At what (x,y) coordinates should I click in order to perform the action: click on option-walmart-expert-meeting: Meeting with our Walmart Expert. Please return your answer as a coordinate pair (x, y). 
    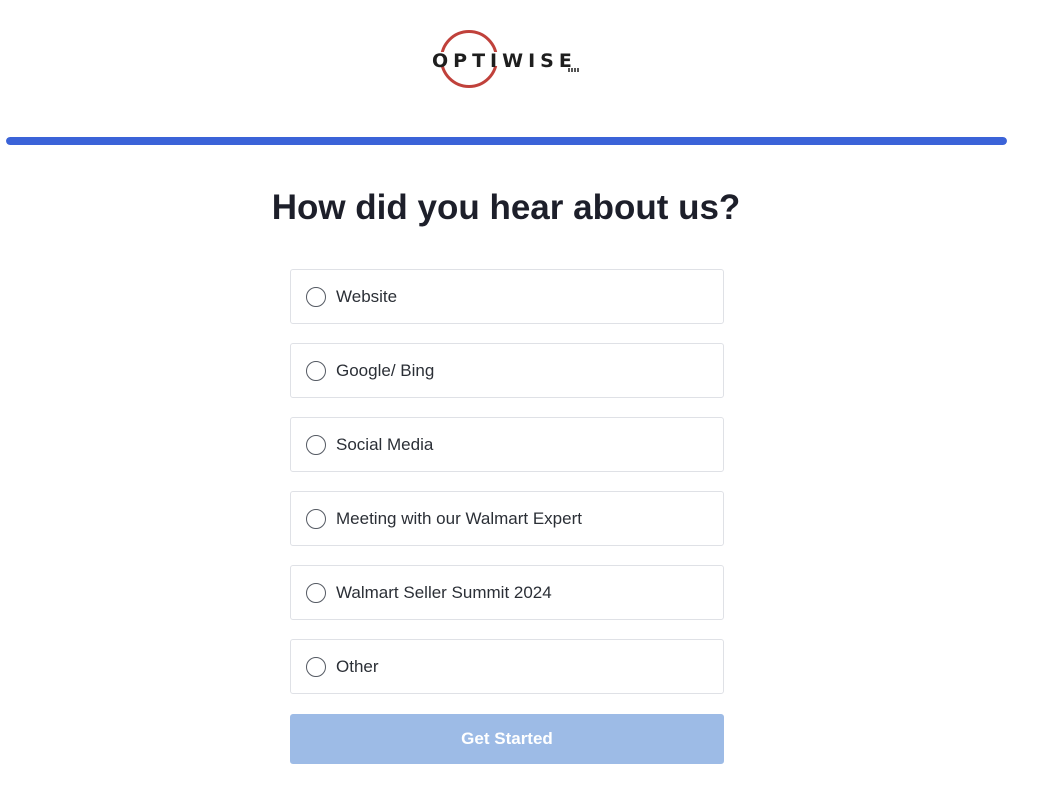
    Looking at the image, I should click on (507, 518).